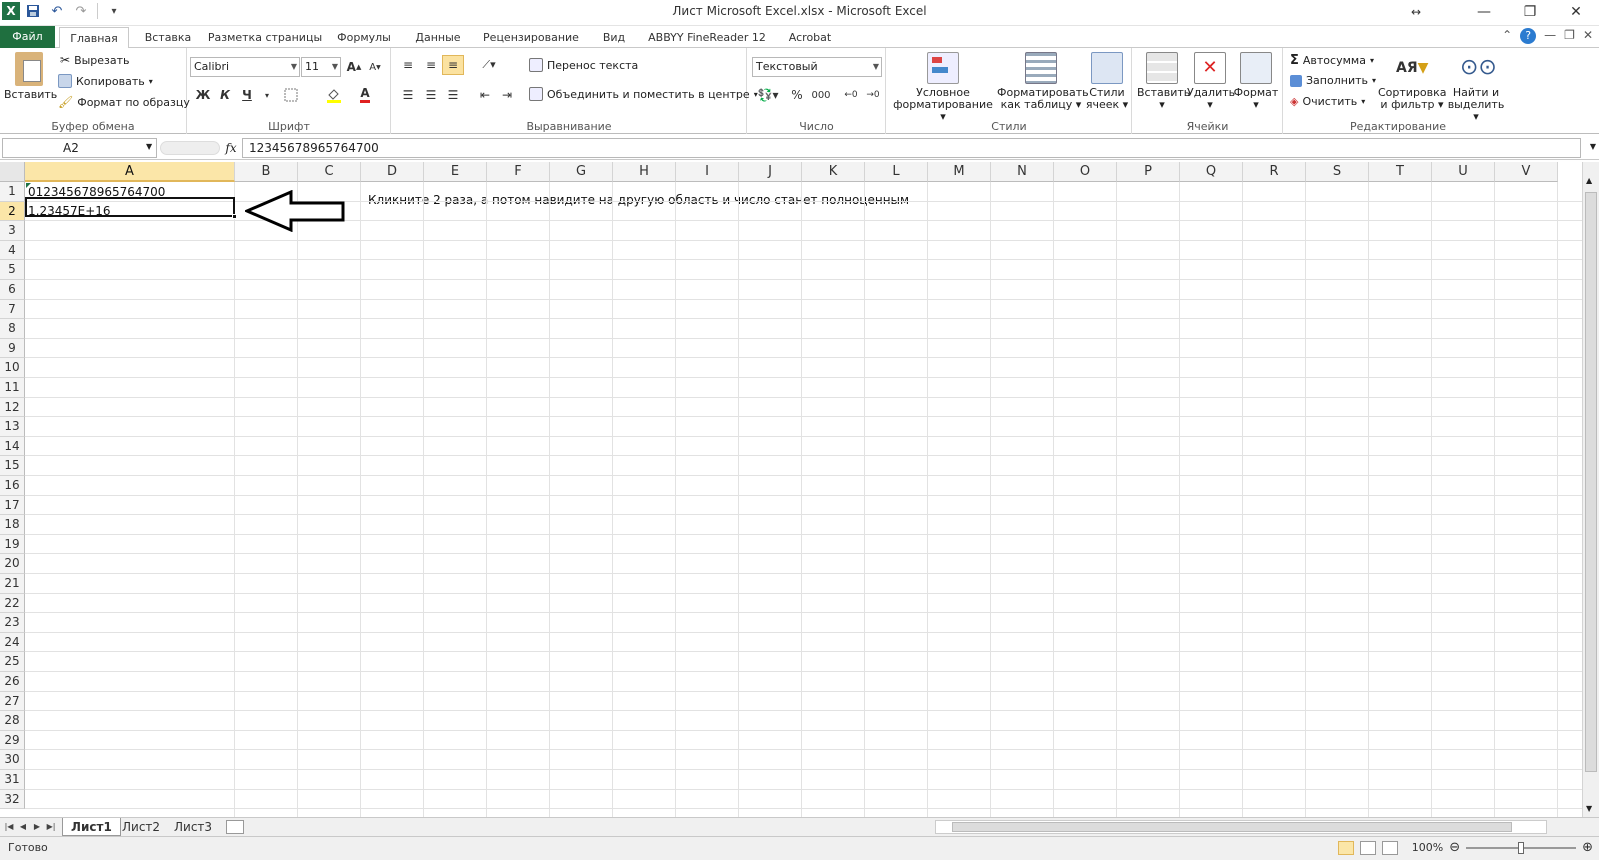 The height and width of the screenshot is (860, 1599). Describe the element at coordinates (267, 95) in the screenshot. I see `chevron-down-icon: ▾` at that location.